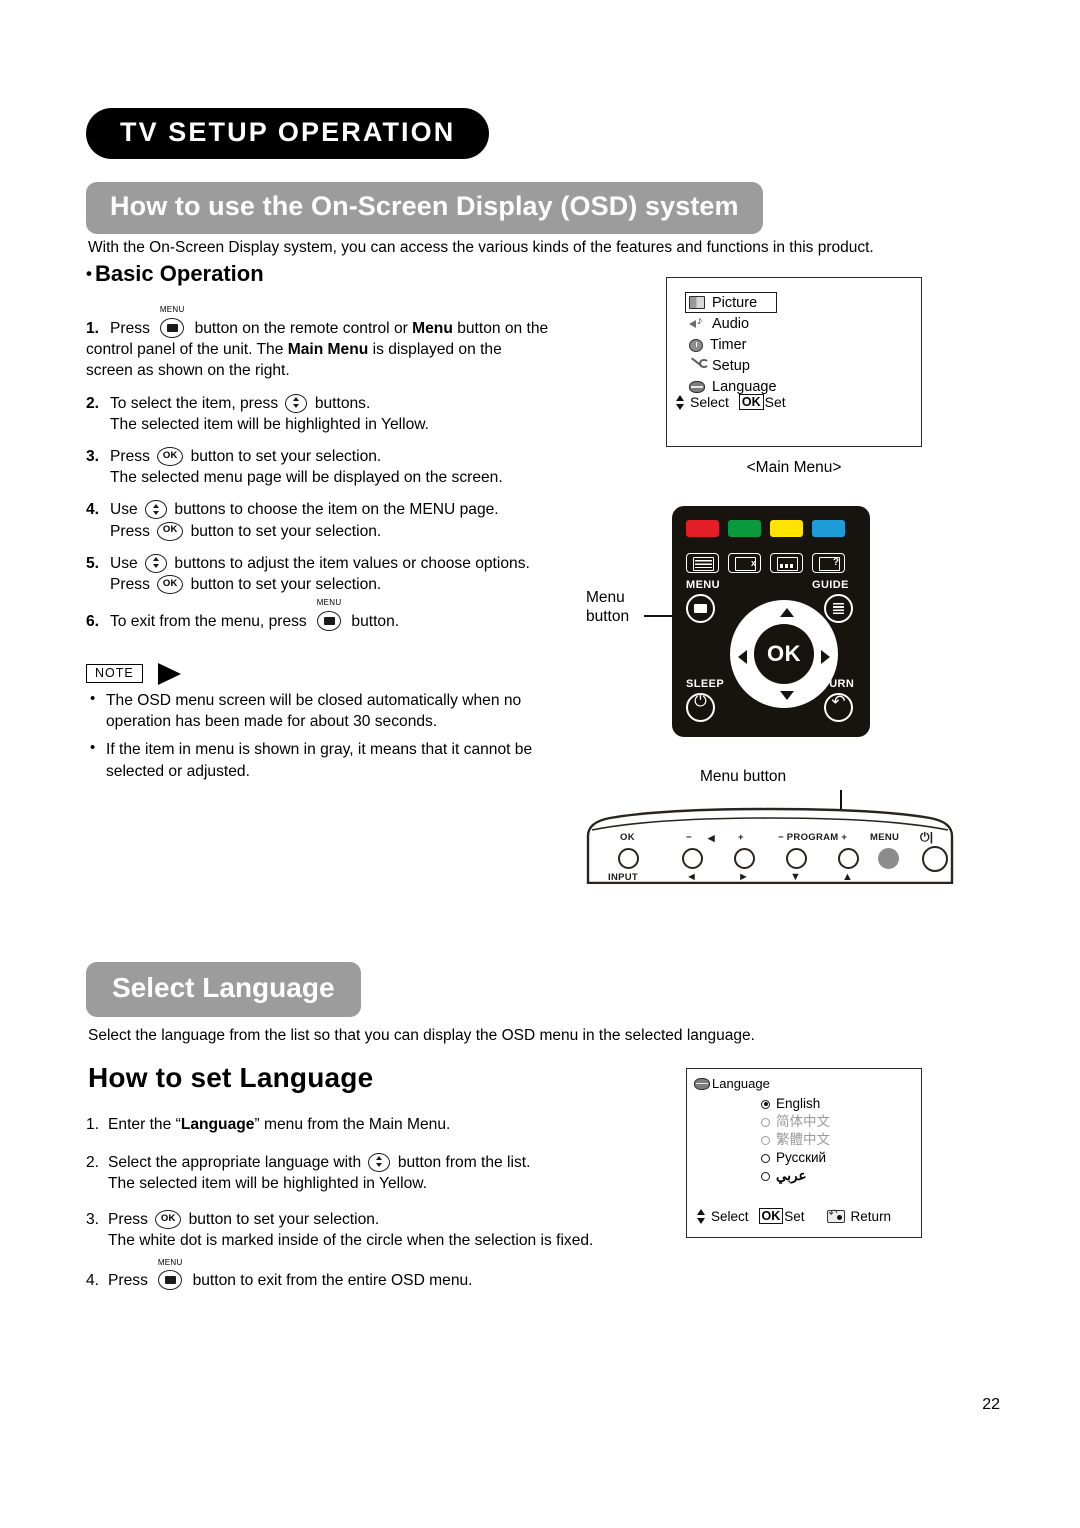  Describe the element at coordinates (435, 350) in the screenshot. I see `step-line2-b: is displayed on the` at that location.